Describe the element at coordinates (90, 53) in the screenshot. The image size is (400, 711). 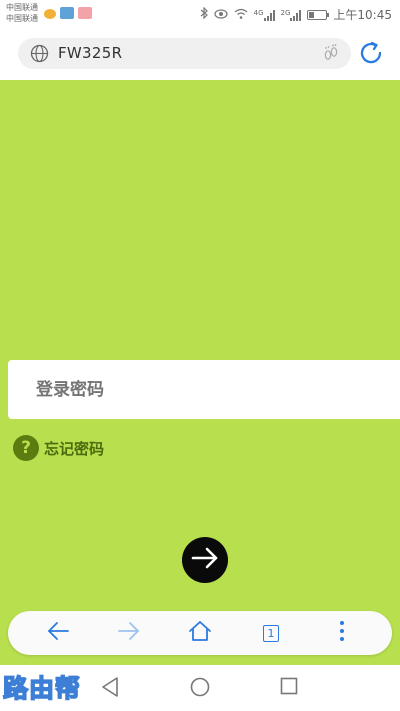
I see `url-text: FW325R` at that location.